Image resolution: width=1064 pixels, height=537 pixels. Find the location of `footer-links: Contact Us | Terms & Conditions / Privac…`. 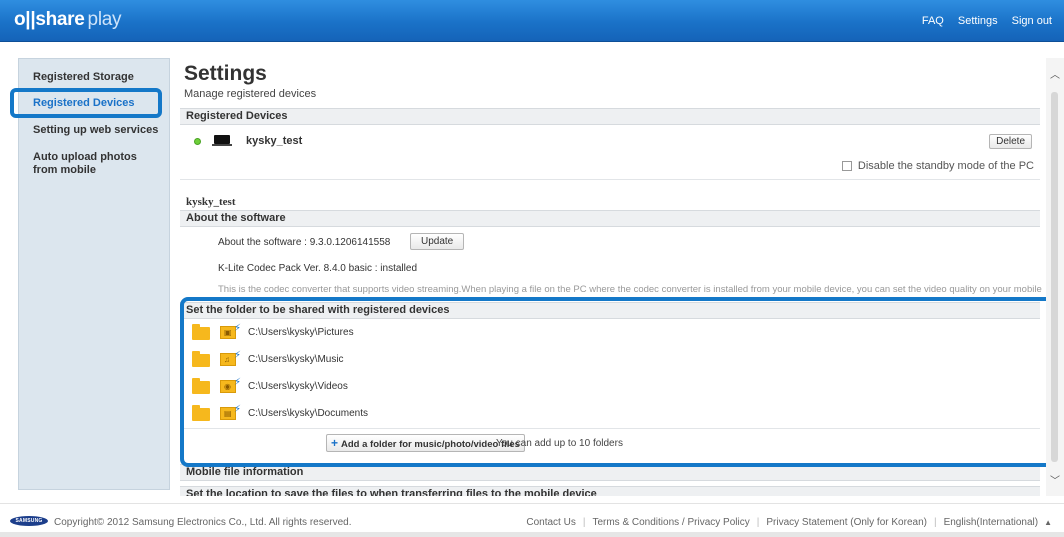

footer-links: Contact Us | Terms & Conditions / Privac… is located at coordinates (789, 522).